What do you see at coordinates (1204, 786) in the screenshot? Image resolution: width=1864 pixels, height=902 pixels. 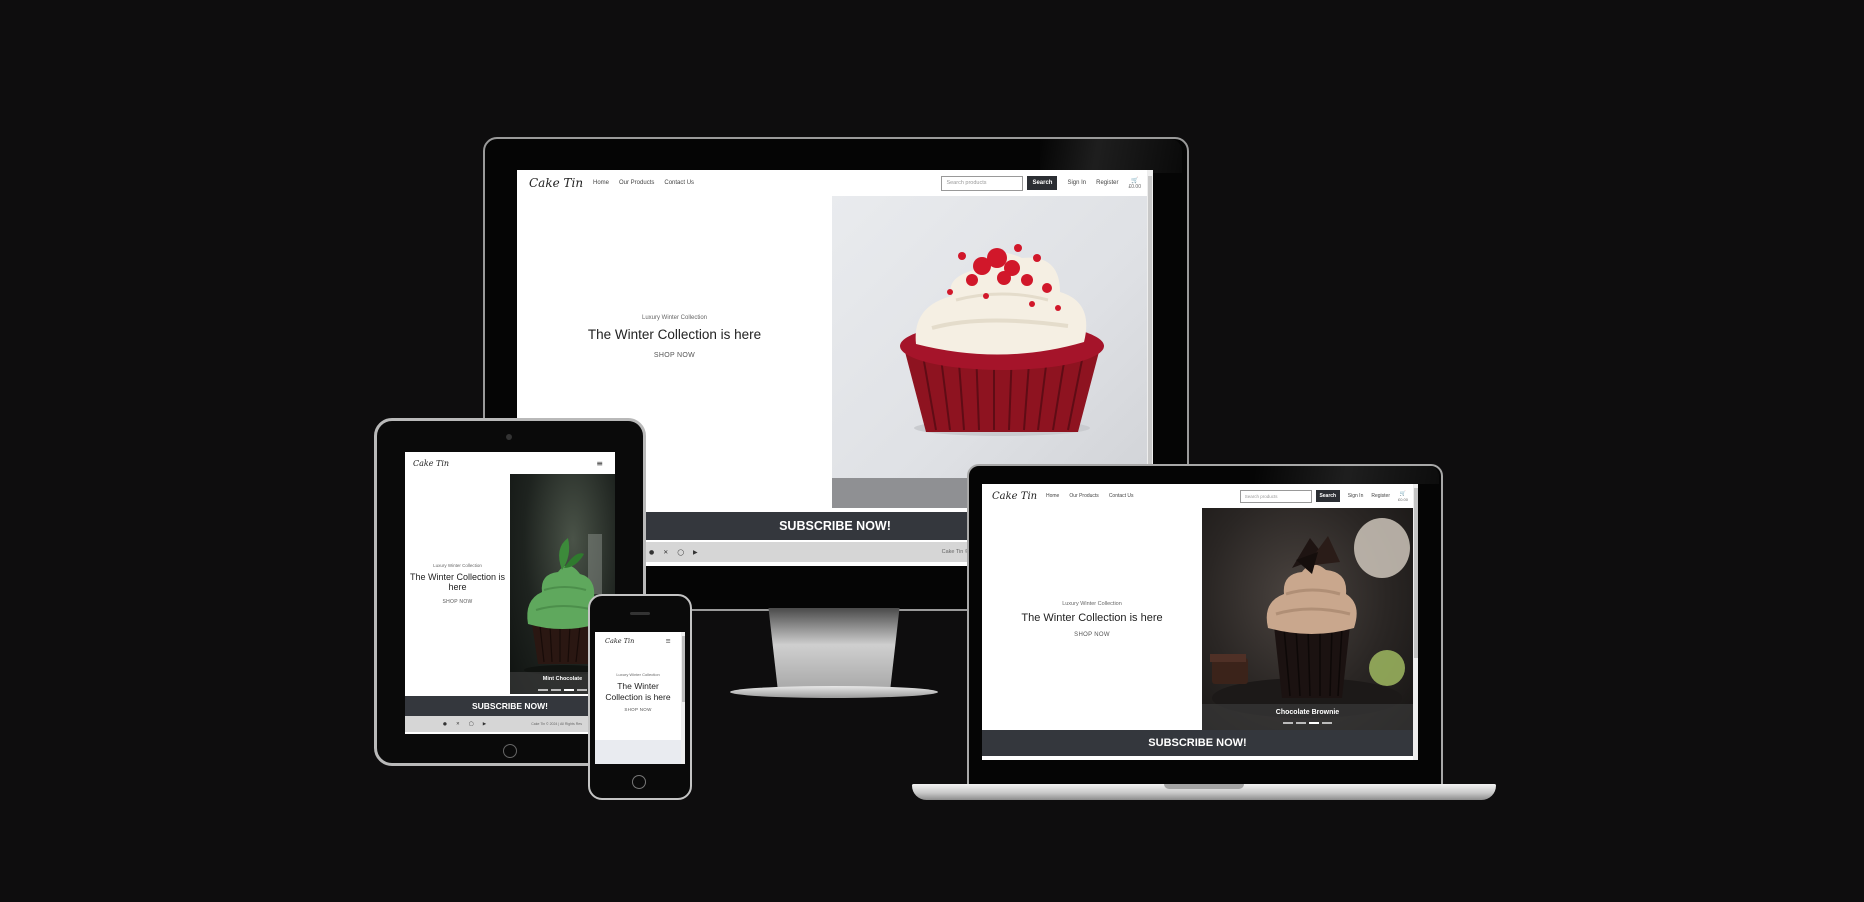 I see `laptop-notch` at bounding box center [1204, 786].